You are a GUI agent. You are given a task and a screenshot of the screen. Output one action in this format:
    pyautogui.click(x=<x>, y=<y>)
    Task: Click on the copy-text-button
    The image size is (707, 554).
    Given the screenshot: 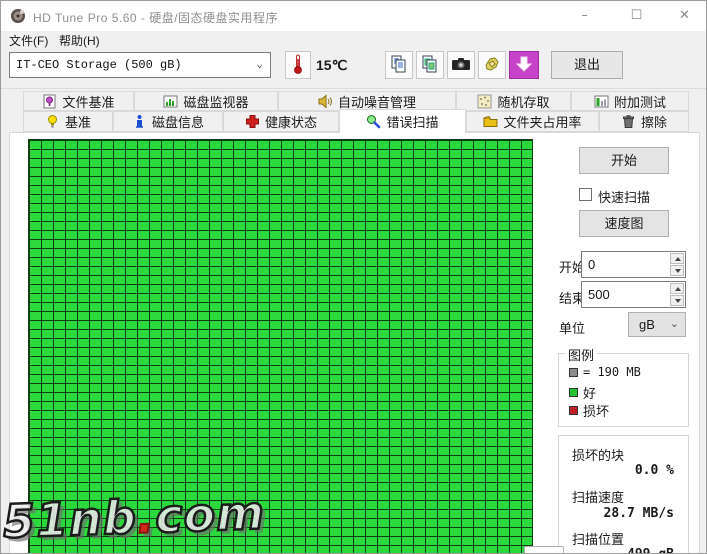 What is the action you would take?
    pyautogui.click(x=399, y=65)
    